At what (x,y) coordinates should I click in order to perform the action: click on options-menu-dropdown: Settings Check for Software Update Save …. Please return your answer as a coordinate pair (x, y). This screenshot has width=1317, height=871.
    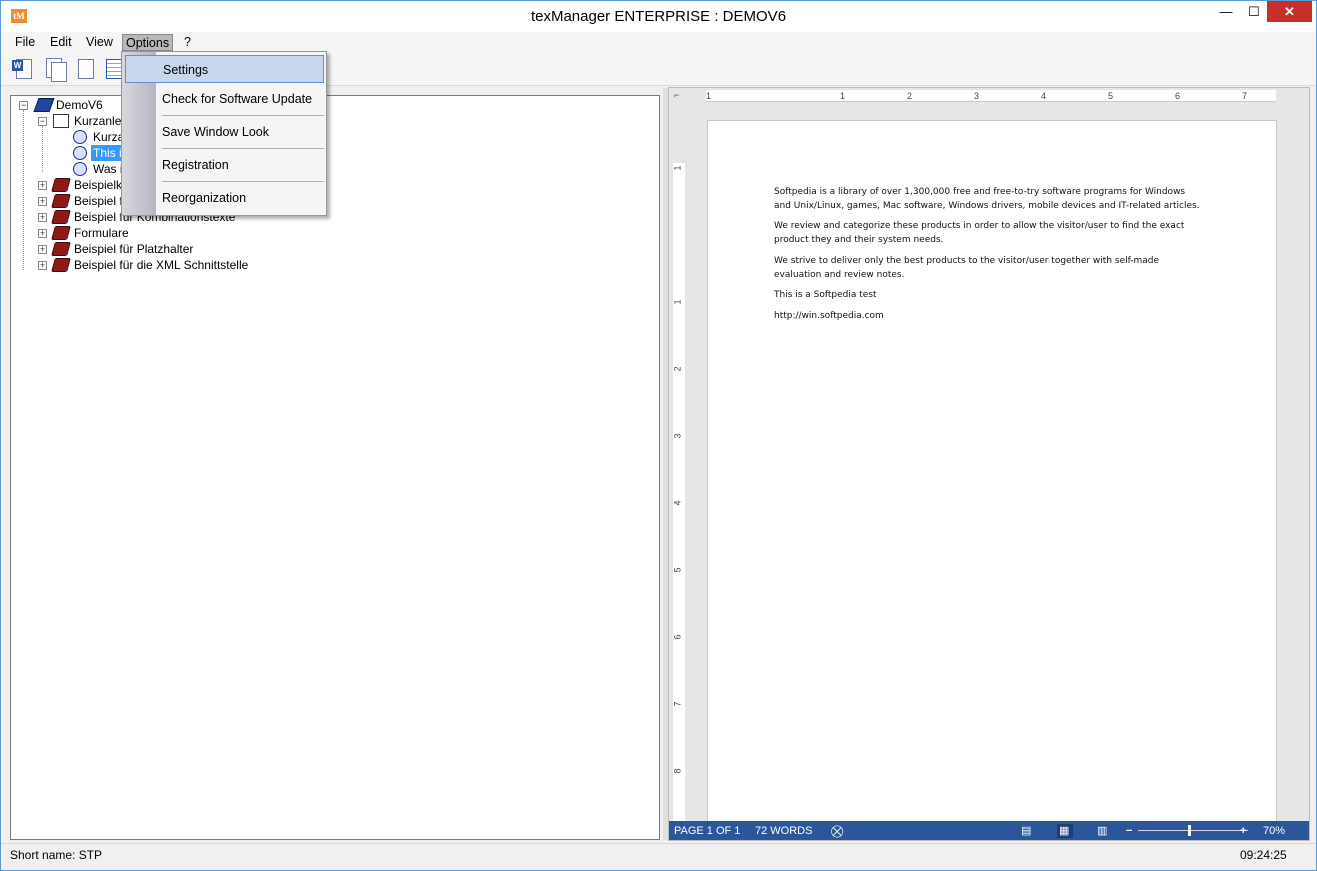
    Looking at the image, I should click on (224, 133).